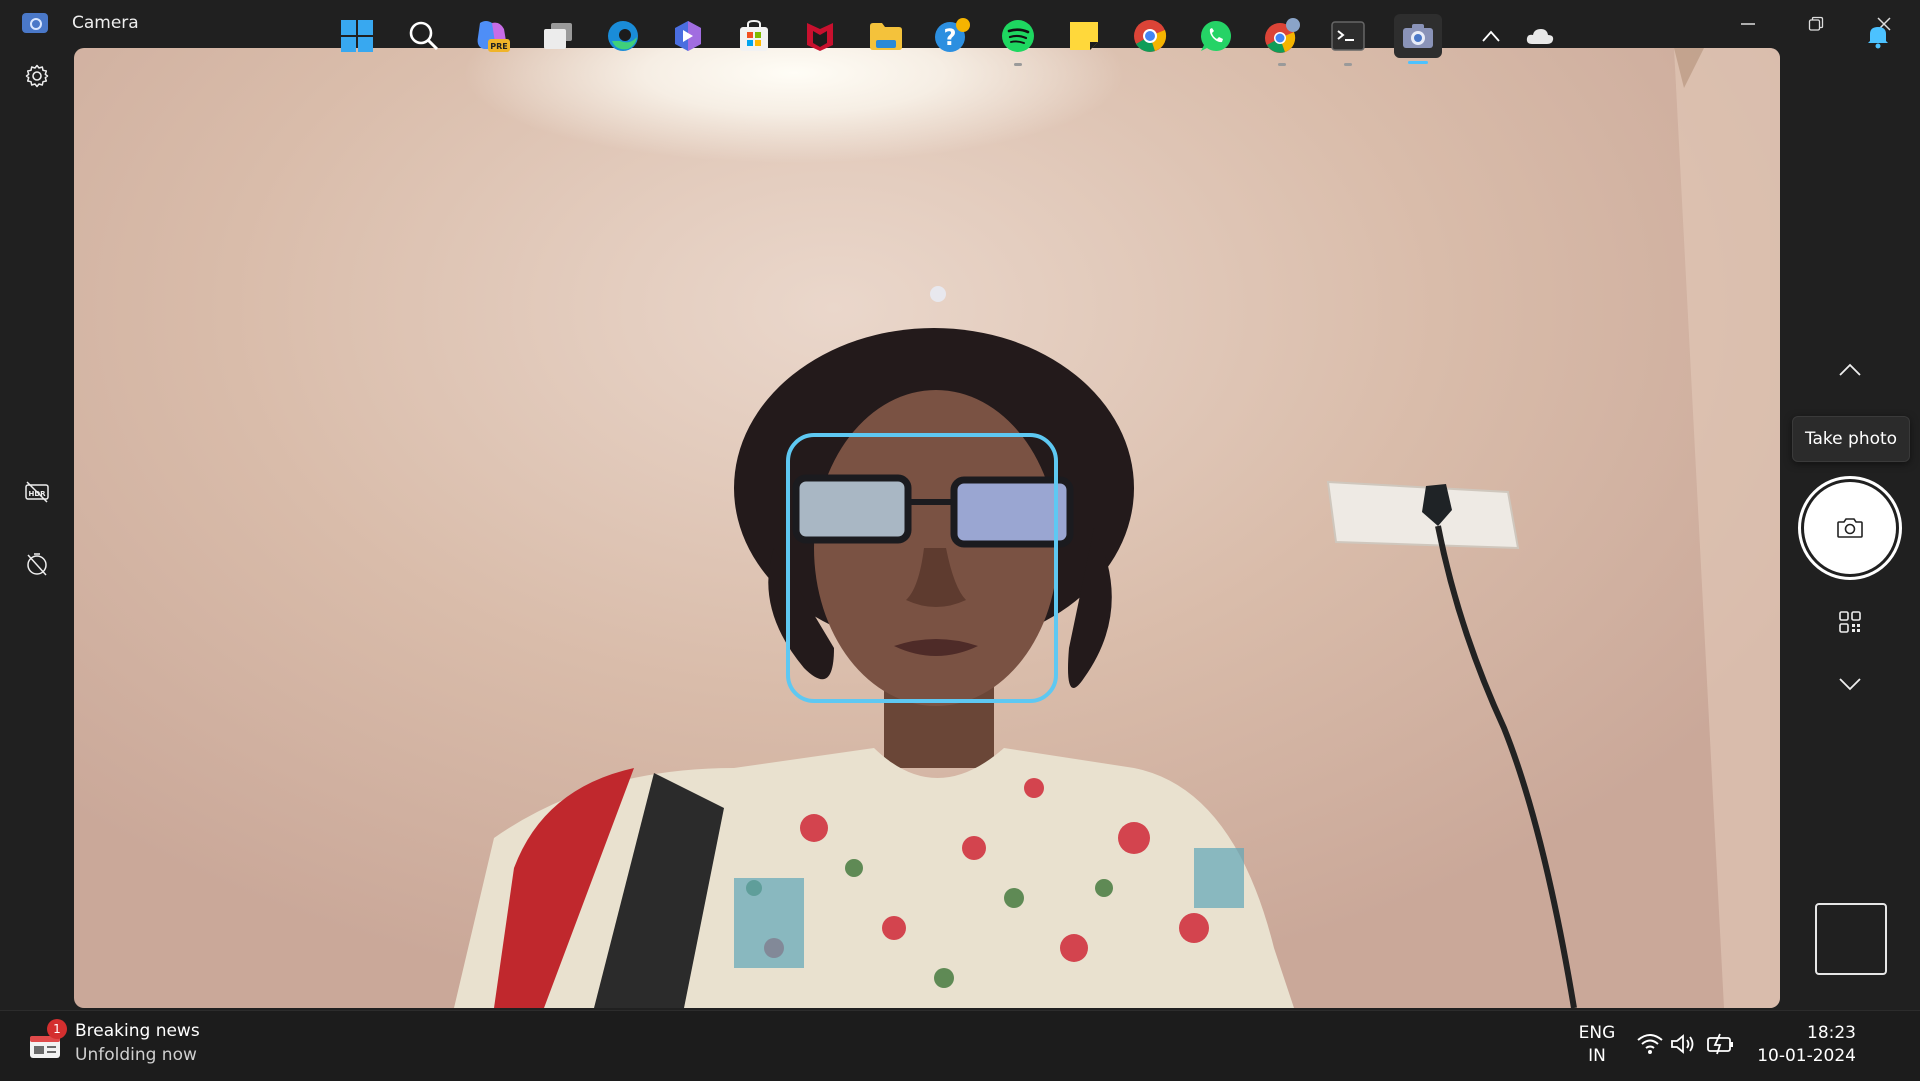  Describe the element at coordinates (1597, 1045) in the screenshot. I see `language-indicator: ENG IN` at that location.